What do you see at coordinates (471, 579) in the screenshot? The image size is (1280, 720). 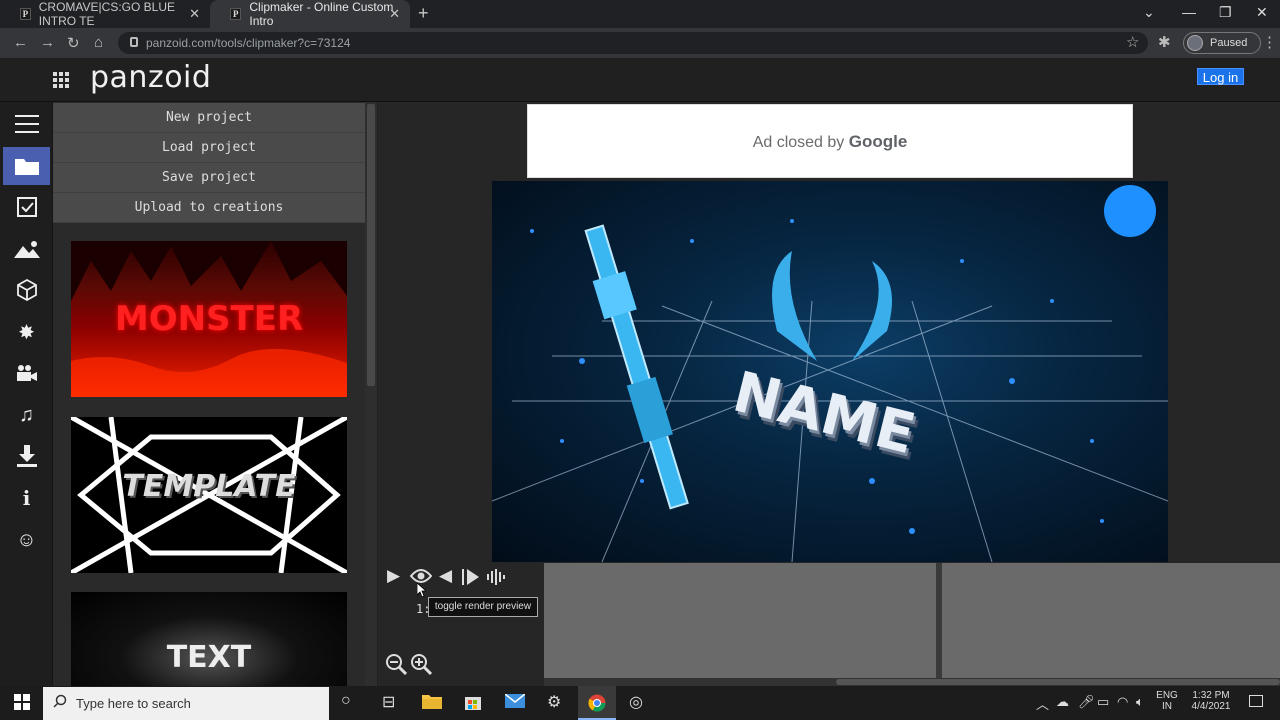 I see `step-forward-icon` at bounding box center [471, 579].